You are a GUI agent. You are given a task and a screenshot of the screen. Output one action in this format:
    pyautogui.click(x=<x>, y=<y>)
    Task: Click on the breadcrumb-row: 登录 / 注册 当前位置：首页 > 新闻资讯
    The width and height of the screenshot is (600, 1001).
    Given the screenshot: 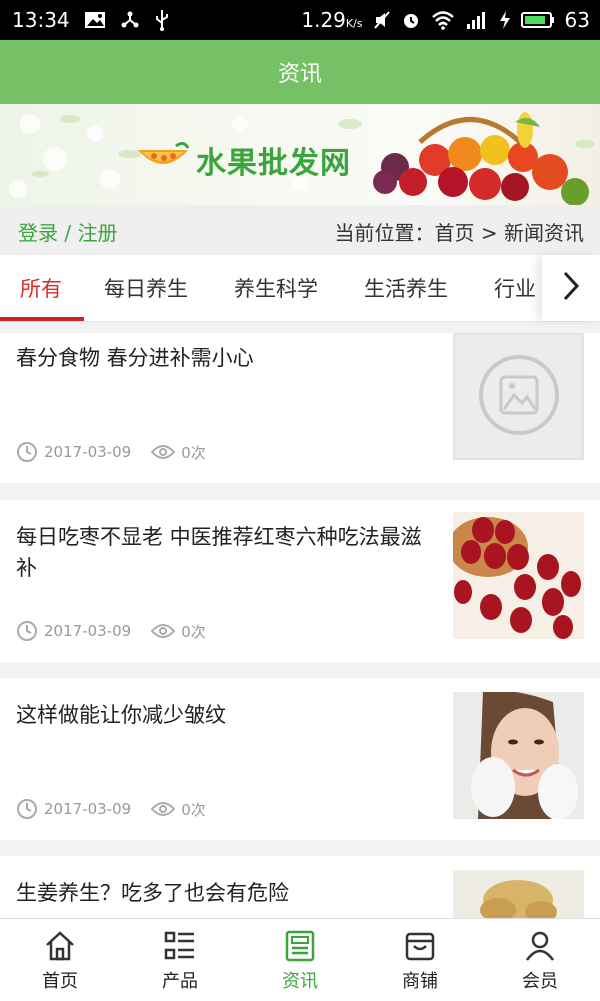 What is the action you would take?
    pyautogui.click(x=300, y=230)
    